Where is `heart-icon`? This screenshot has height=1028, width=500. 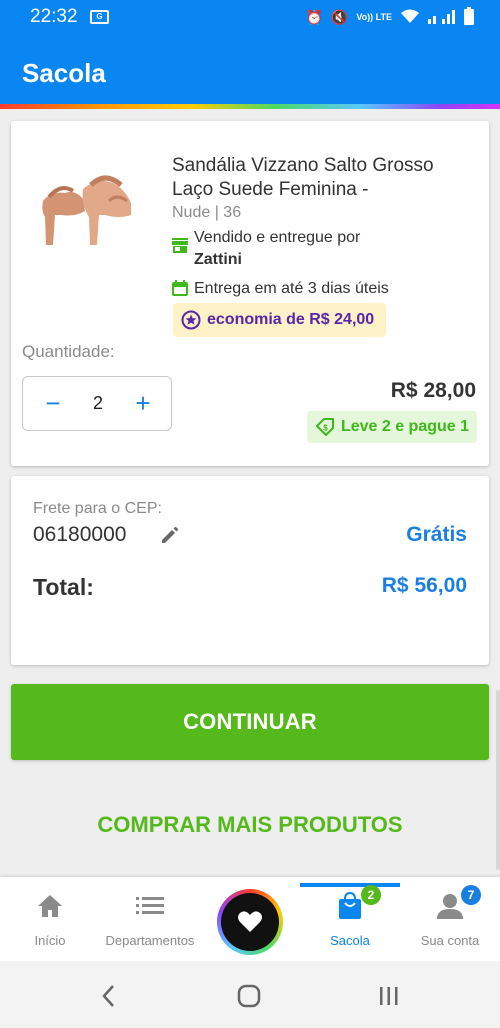
heart-icon is located at coordinates (250, 921).